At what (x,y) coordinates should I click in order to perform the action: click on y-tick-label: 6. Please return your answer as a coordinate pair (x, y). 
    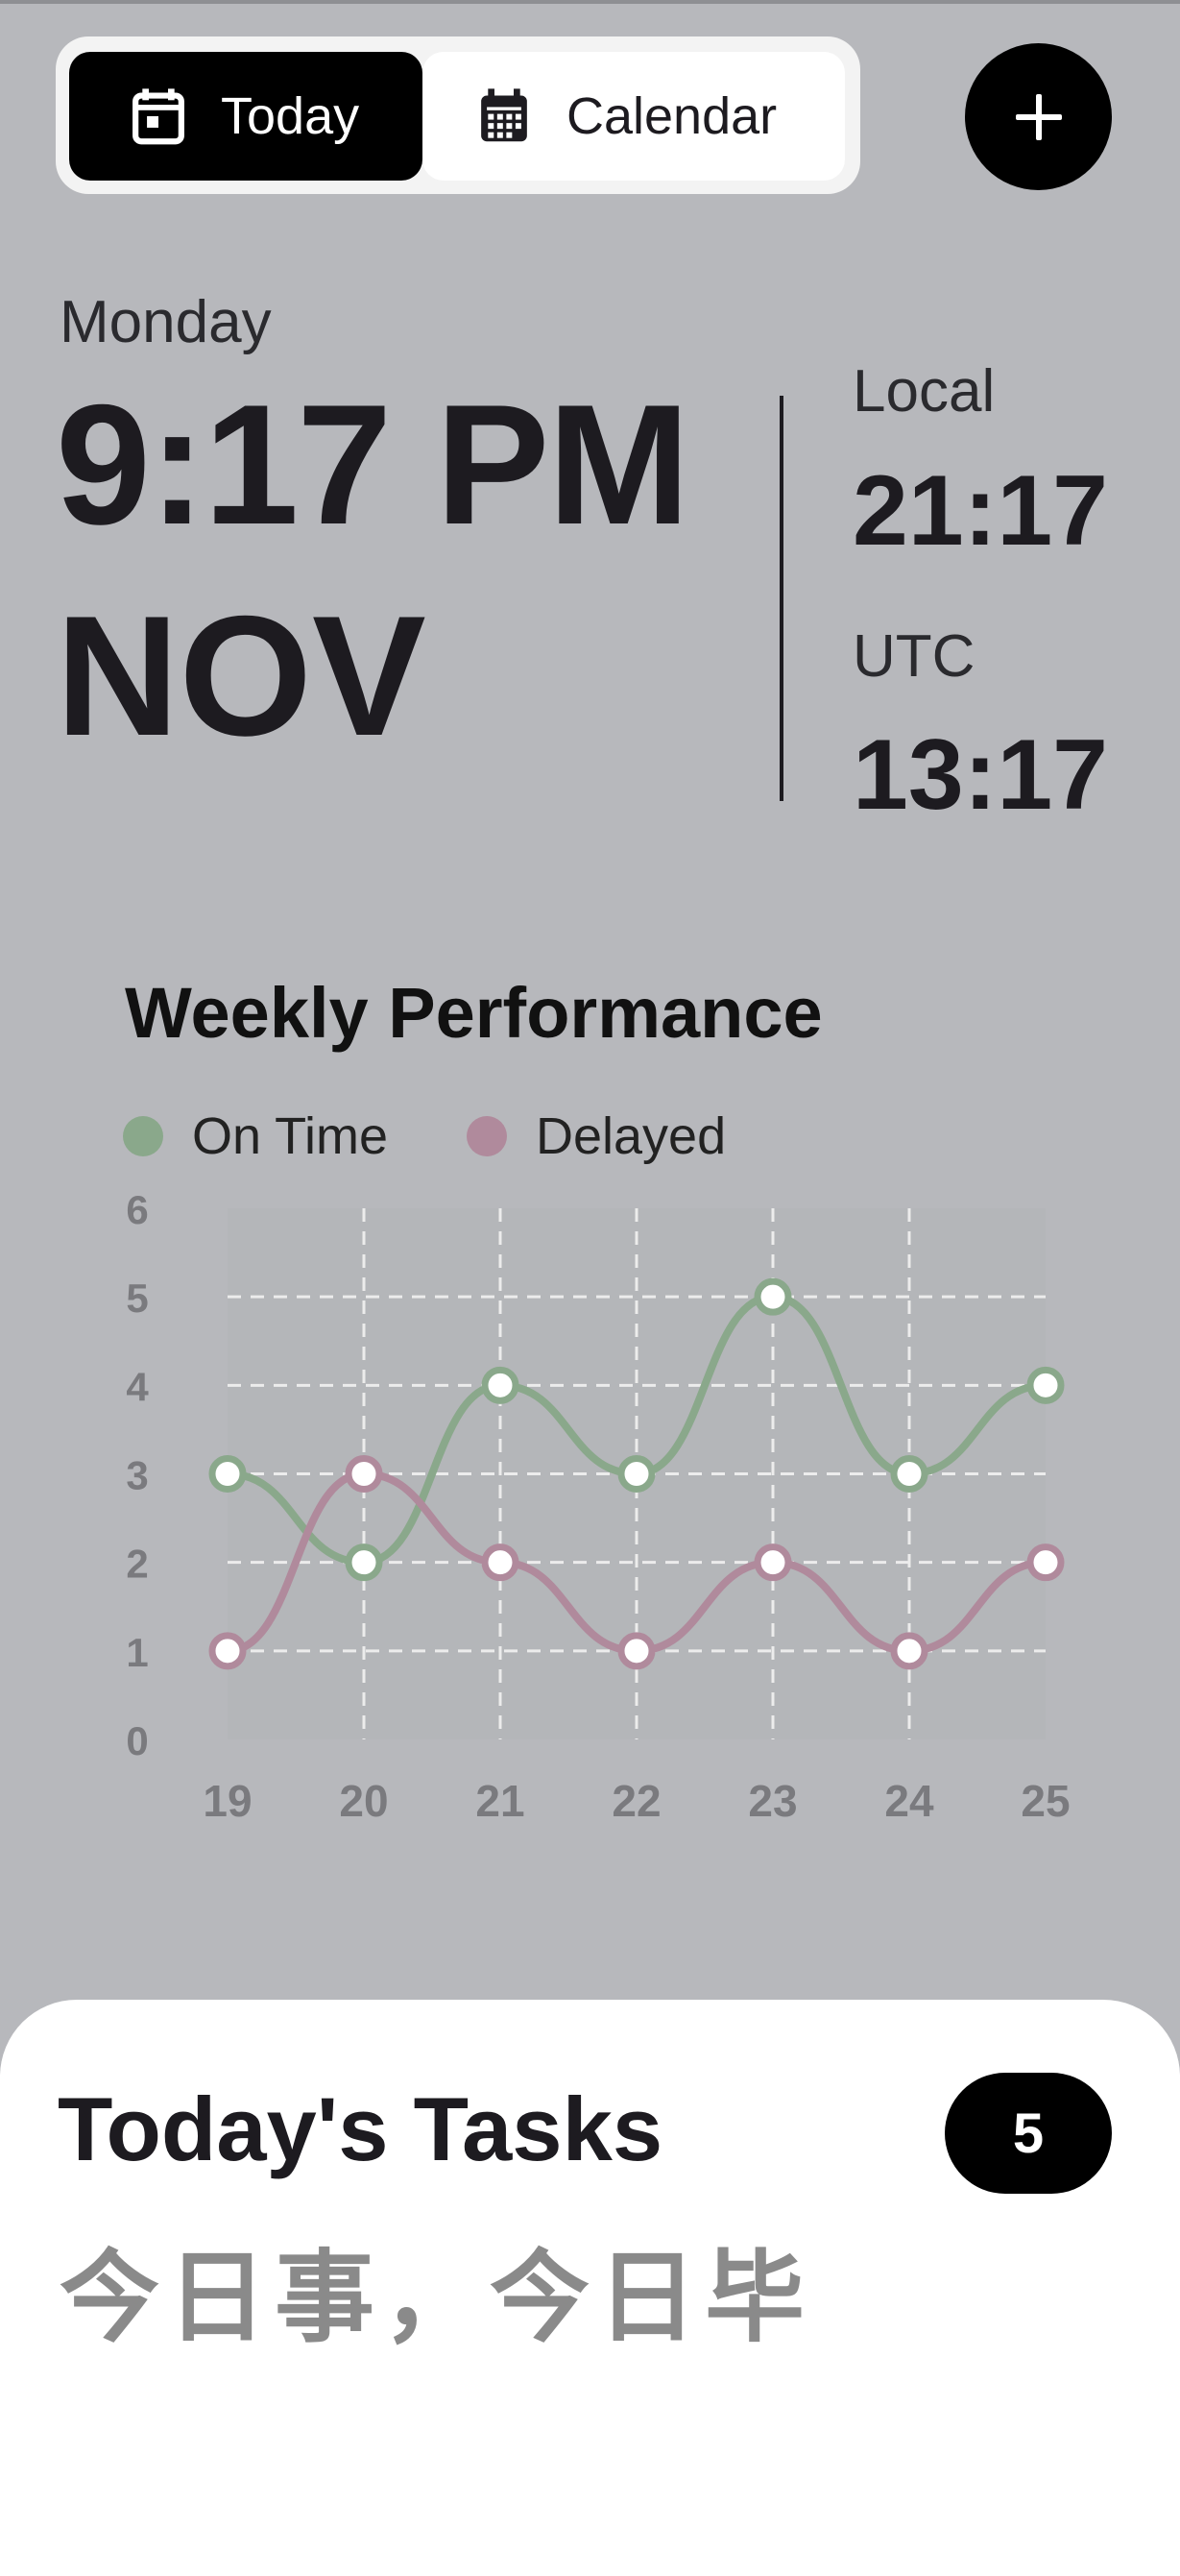
    Looking at the image, I should click on (137, 1209).